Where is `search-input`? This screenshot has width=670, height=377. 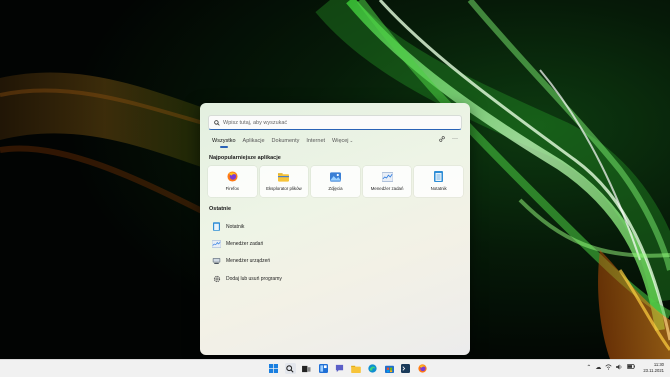 search-input is located at coordinates (342, 122).